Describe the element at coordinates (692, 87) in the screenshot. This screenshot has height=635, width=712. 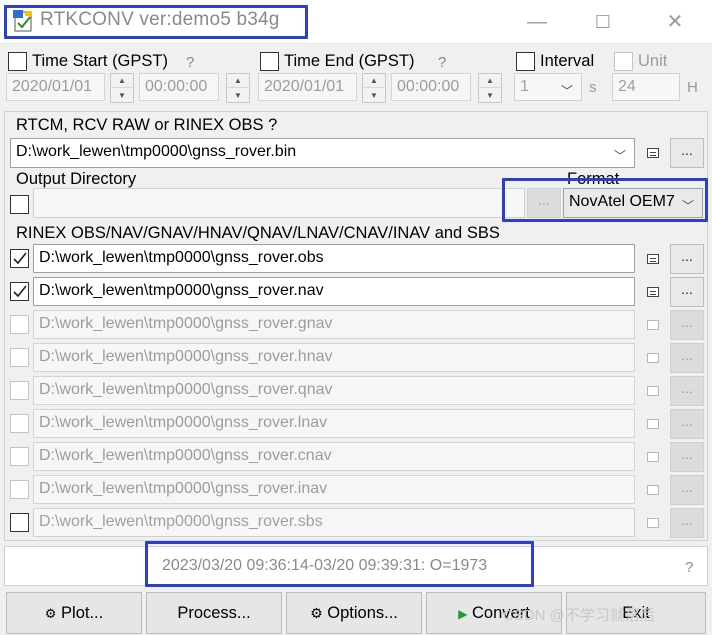
I see `unit-hour-label: H` at that location.